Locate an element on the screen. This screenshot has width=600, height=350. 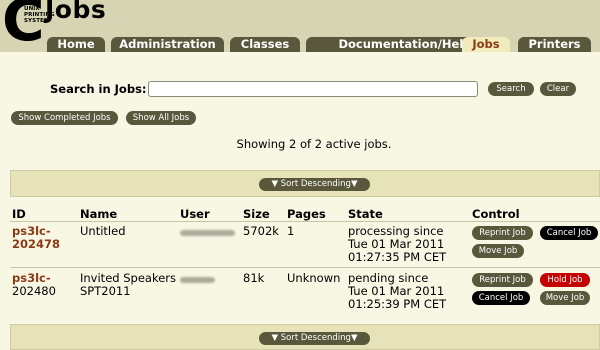
col-header-size: Size is located at coordinates (256, 214).